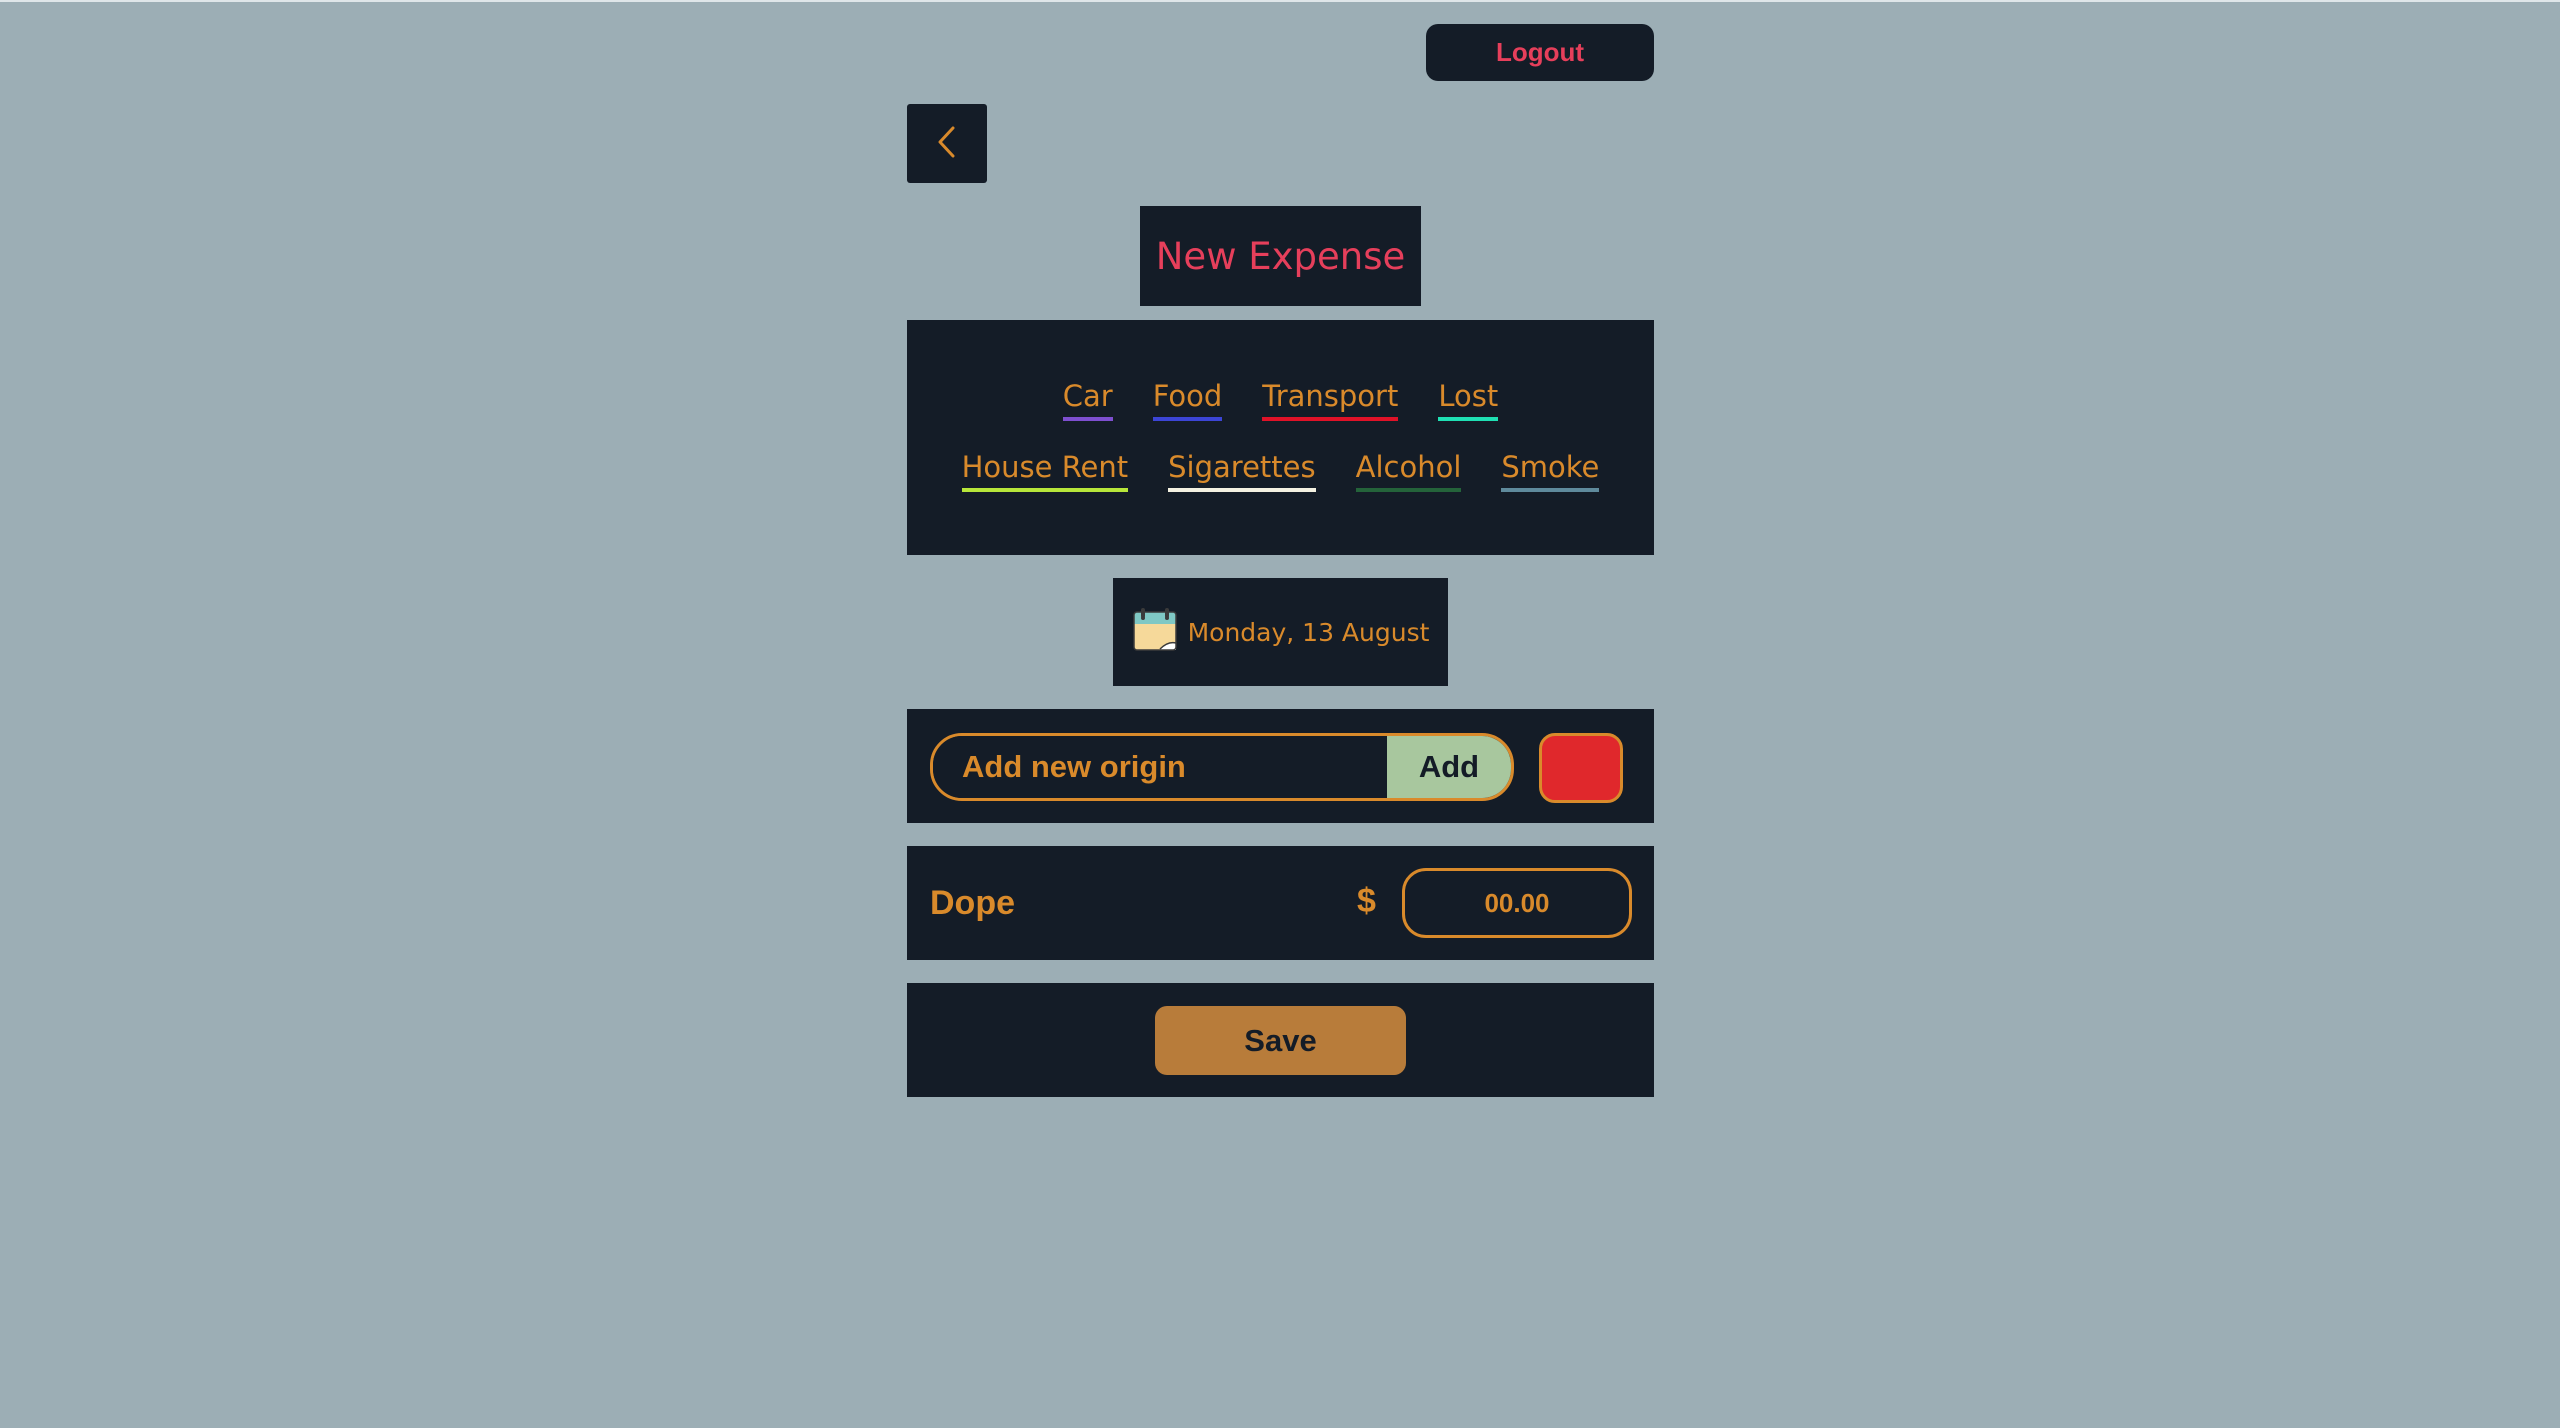  What do you see at coordinates (1366, 900) in the screenshot?
I see `currency-symbol: $` at bounding box center [1366, 900].